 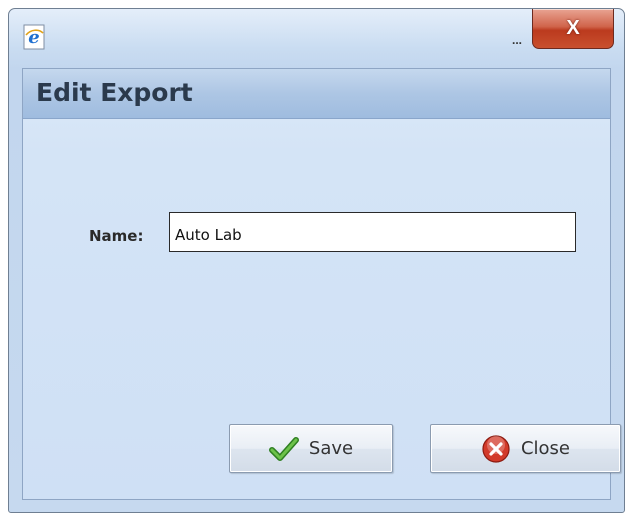 I want to click on name-label: Name:, so click(x=116, y=236).